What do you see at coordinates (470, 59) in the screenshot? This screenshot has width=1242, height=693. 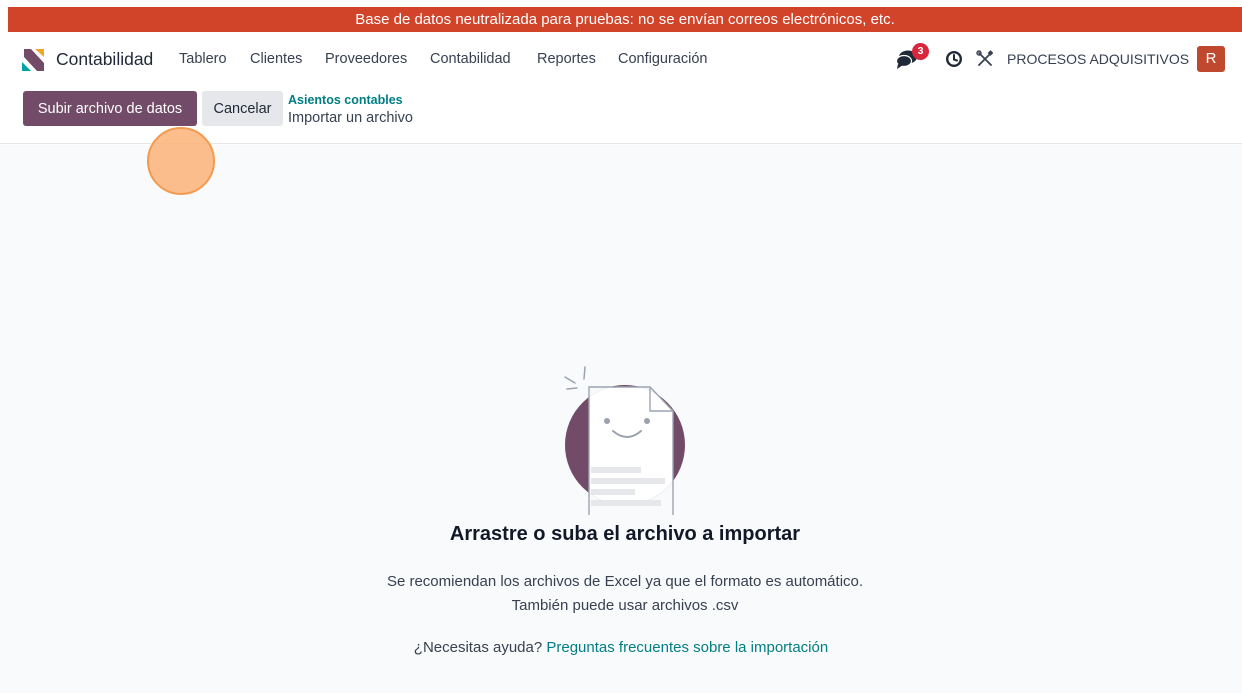 I see `menu-contabilidad: Contabilidad` at bounding box center [470, 59].